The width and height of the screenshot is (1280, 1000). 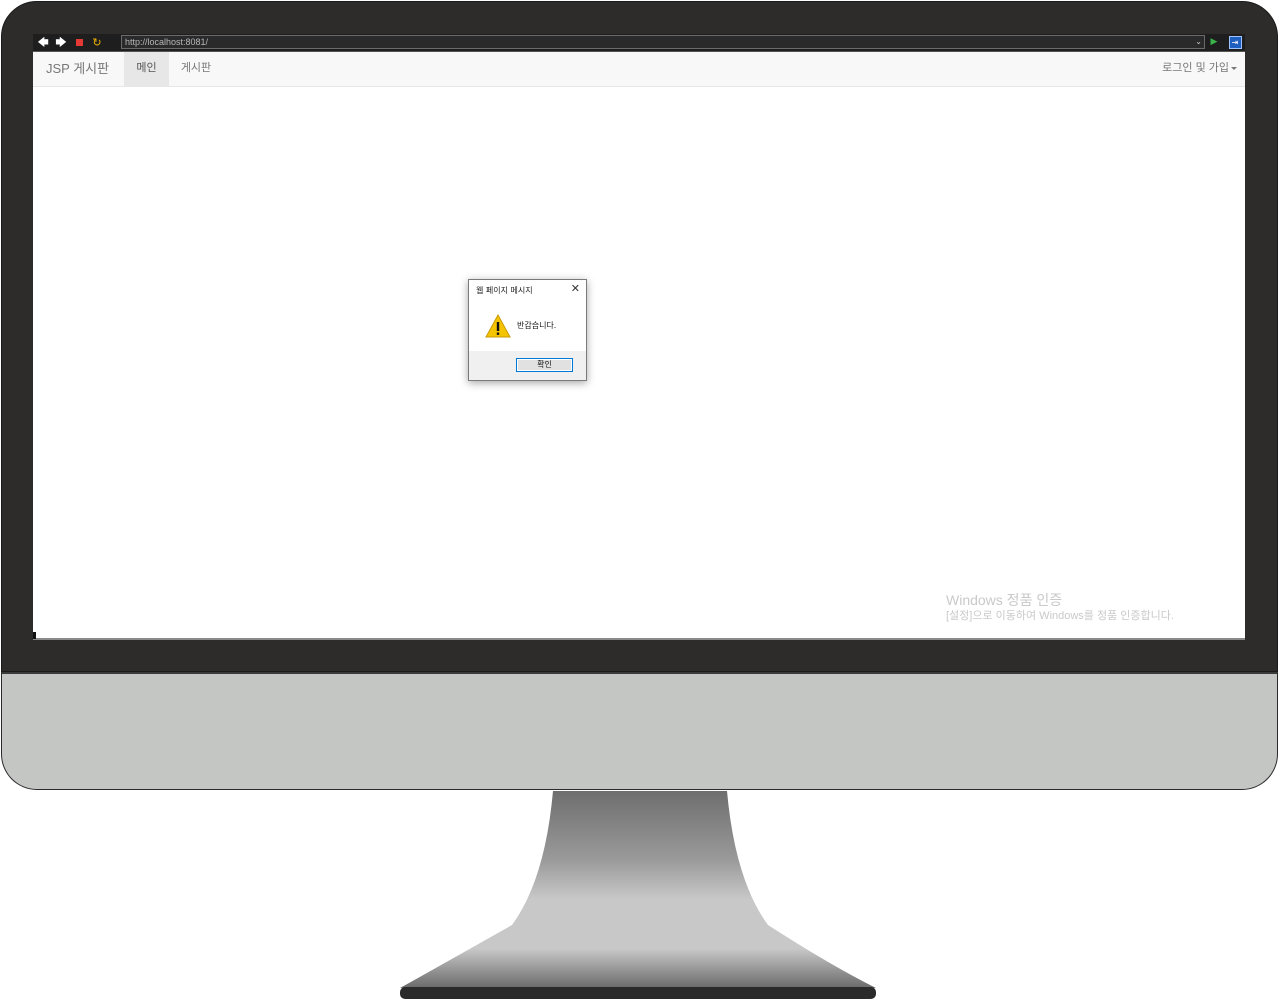 What do you see at coordinates (1234, 68) in the screenshot?
I see `caret-down-icon` at bounding box center [1234, 68].